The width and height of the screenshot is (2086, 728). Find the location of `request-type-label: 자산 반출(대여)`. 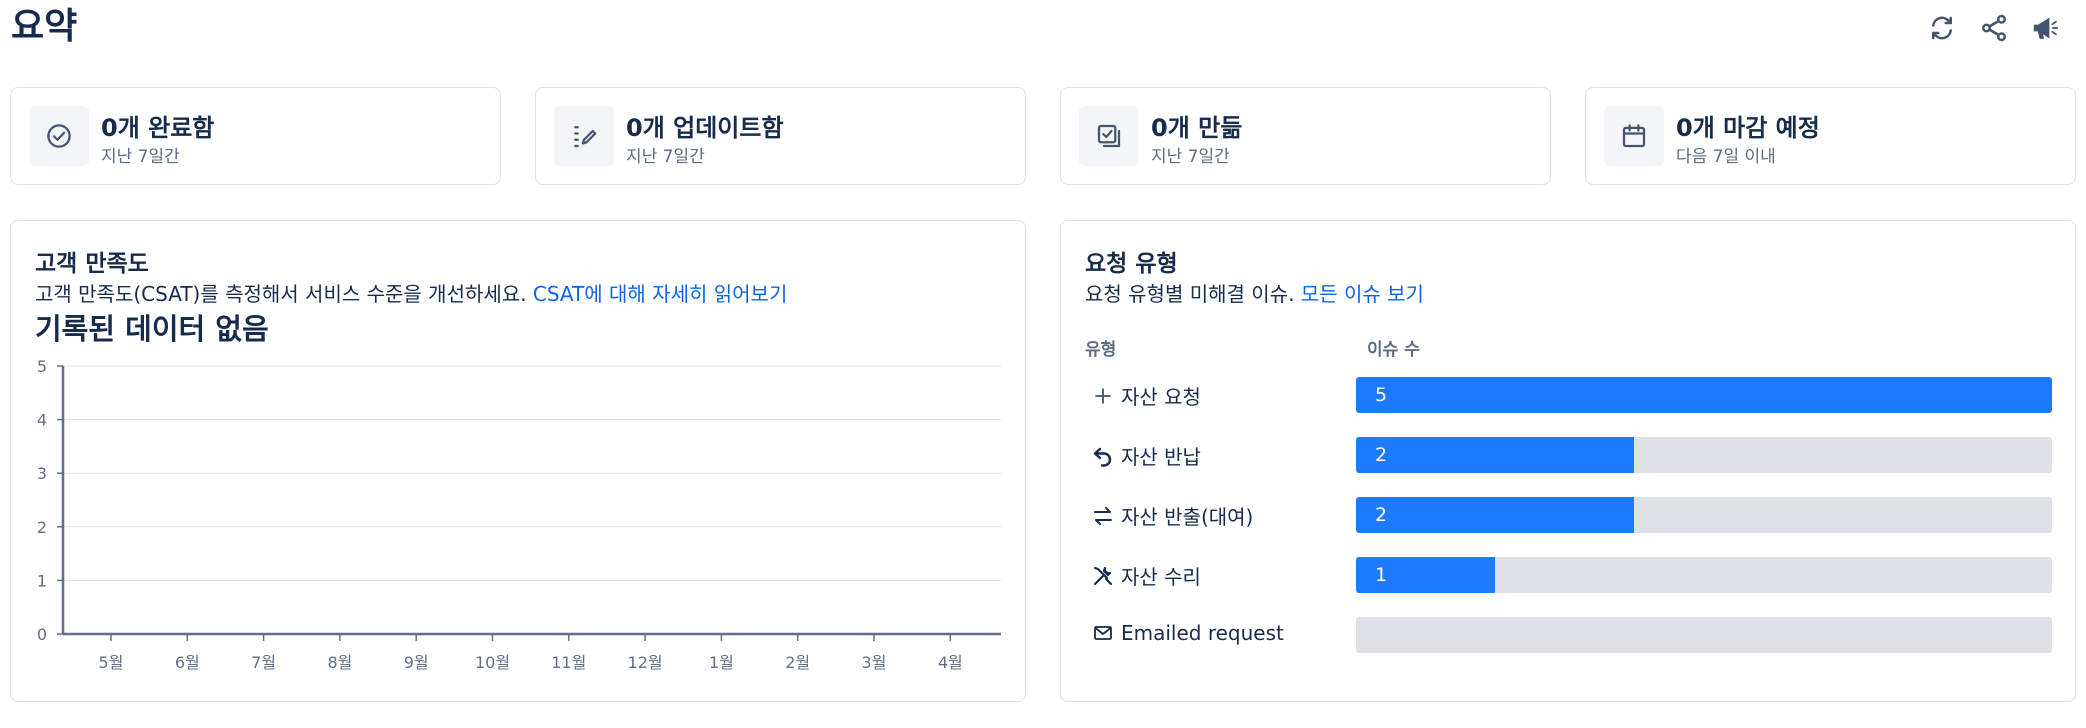

request-type-label: 자산 반출(대여) is located at coordinates (1187, 517).